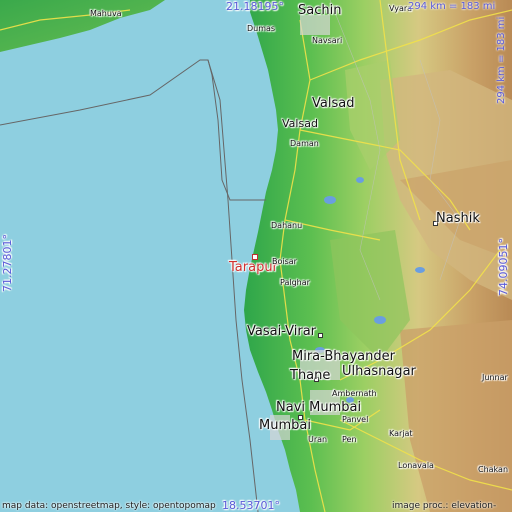 The image size is (512, 512). What do you see at coordinates (379, 371) in the screenshot?
I see `city-label-ulhasnagar: Ulhasnagar` at bounding box center [379, 371].